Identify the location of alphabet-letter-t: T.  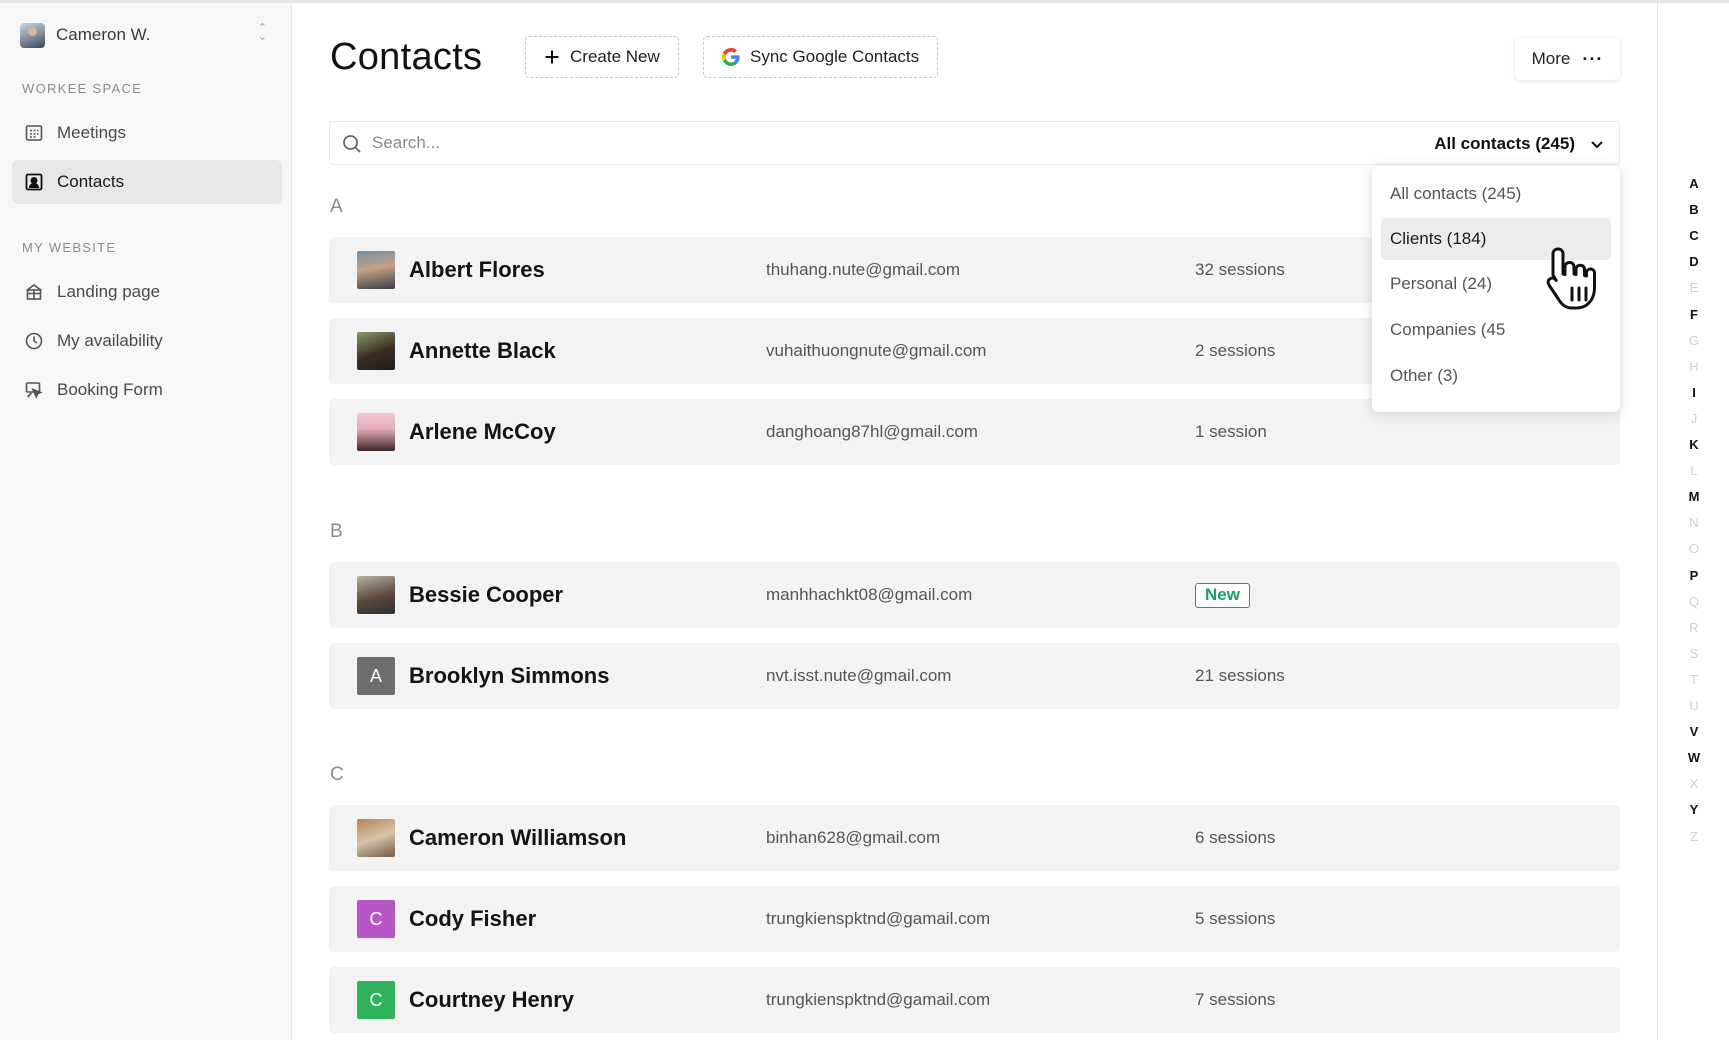
(1694, 679).